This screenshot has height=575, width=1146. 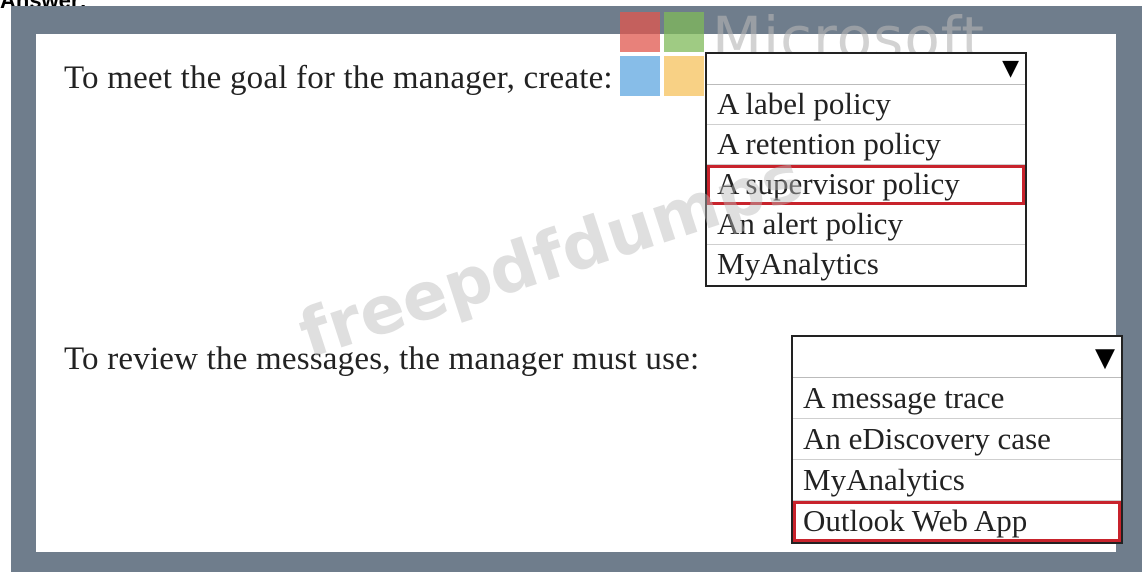 I want to click on logo-square-blue, so click(x=640, y=76).